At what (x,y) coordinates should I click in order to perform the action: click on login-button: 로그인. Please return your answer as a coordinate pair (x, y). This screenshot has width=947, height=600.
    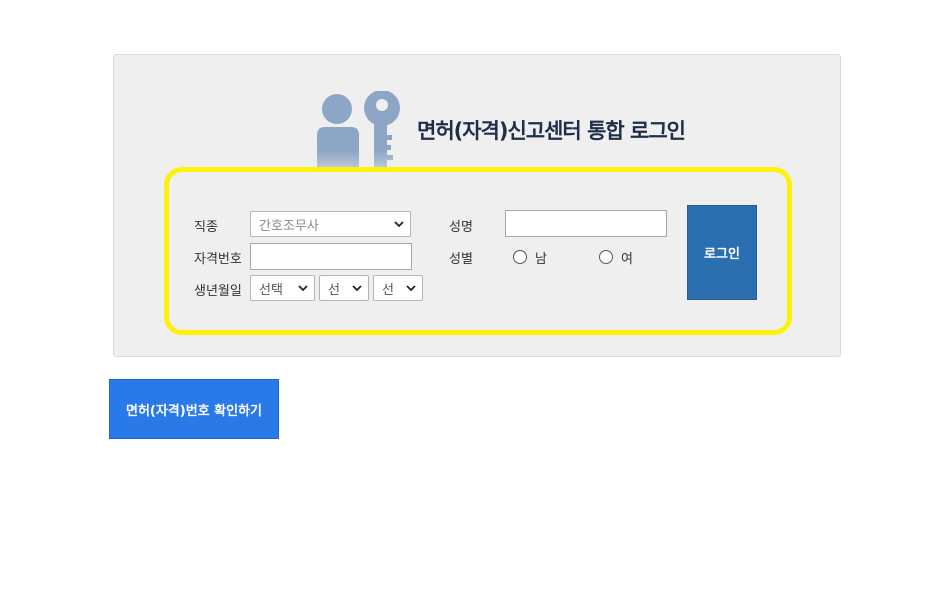
    Looking at the image, I should click on (722, 252).